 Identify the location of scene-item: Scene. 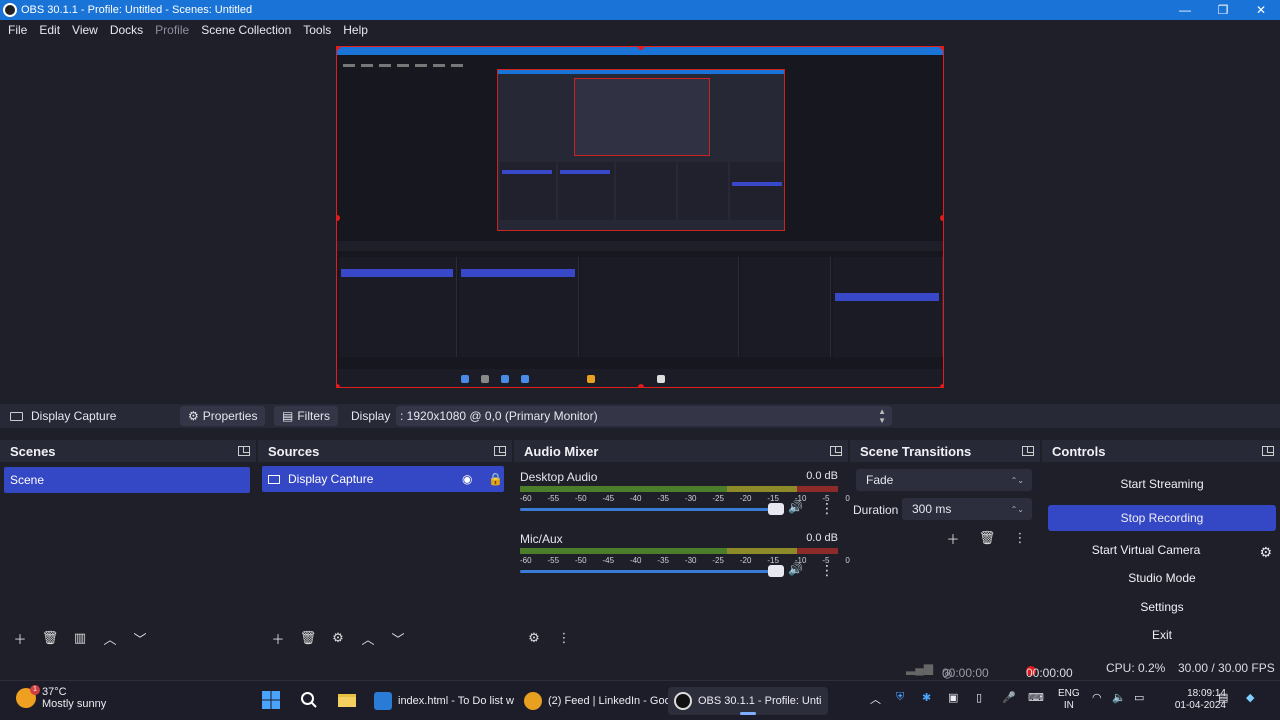
(127, 480).